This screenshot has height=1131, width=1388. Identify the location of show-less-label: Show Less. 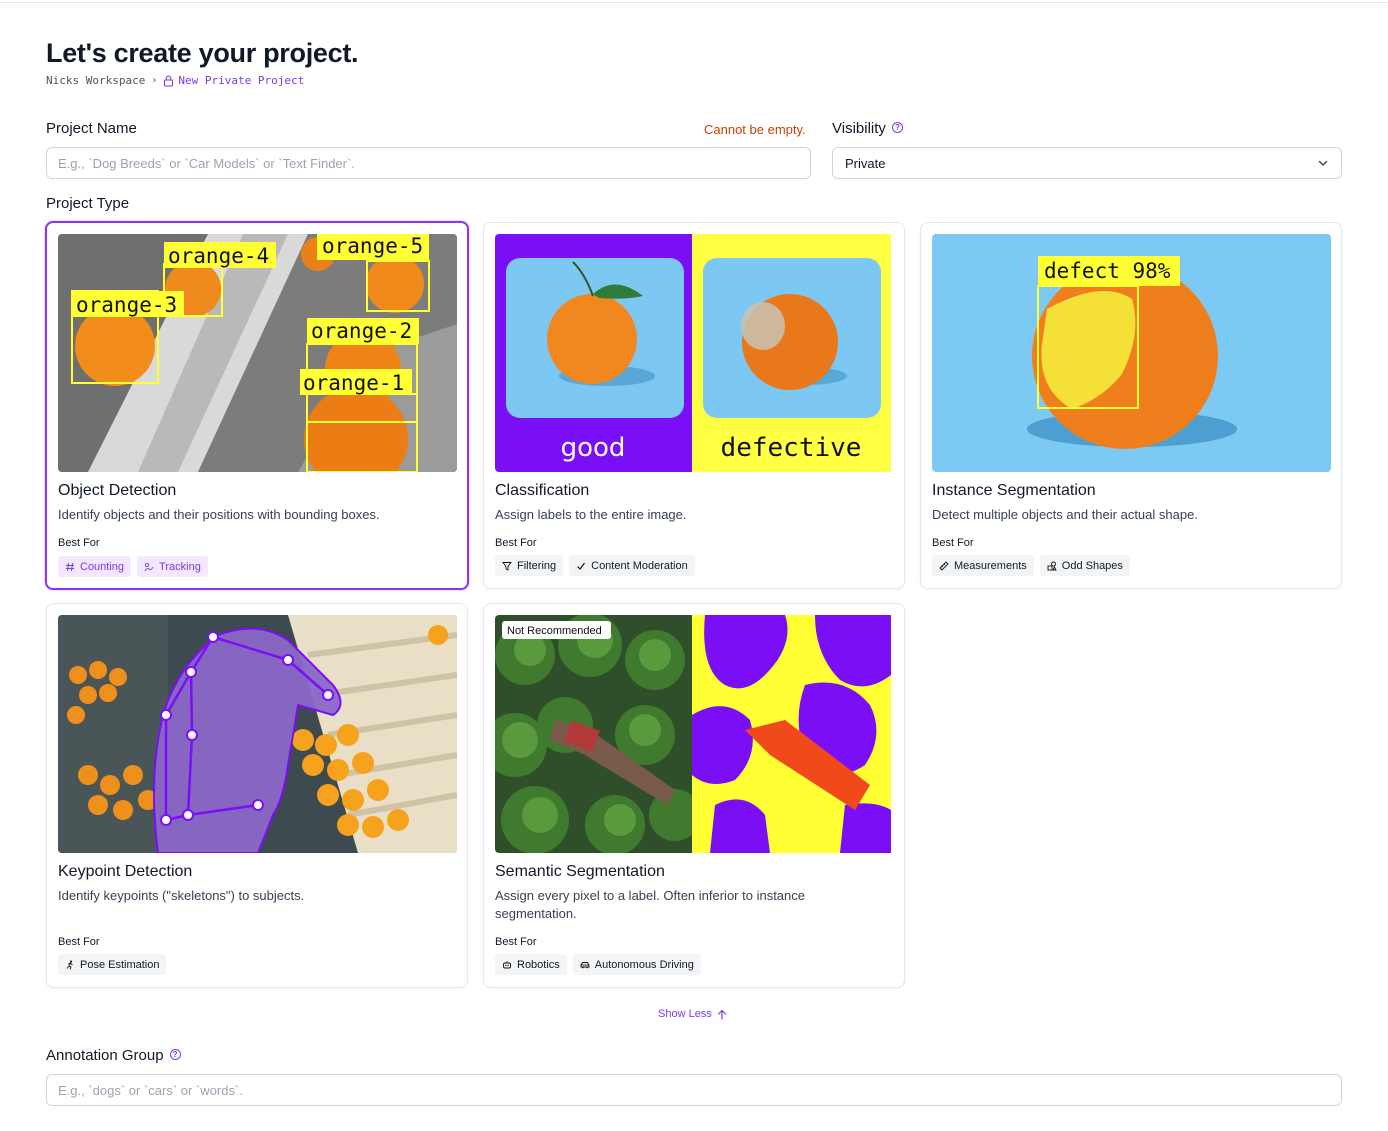
(685, 1014).